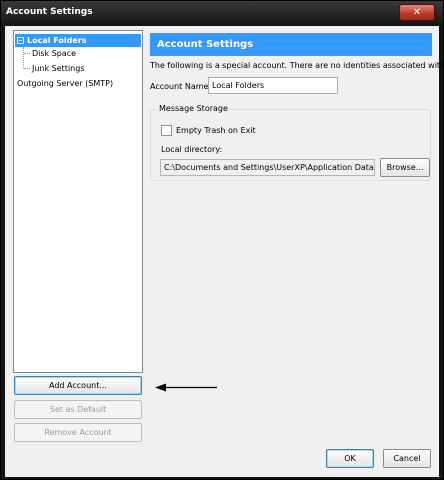 The image size is (444, 480). I want to click on tree-item-local-folders: Local Folders, so click(78, 40).